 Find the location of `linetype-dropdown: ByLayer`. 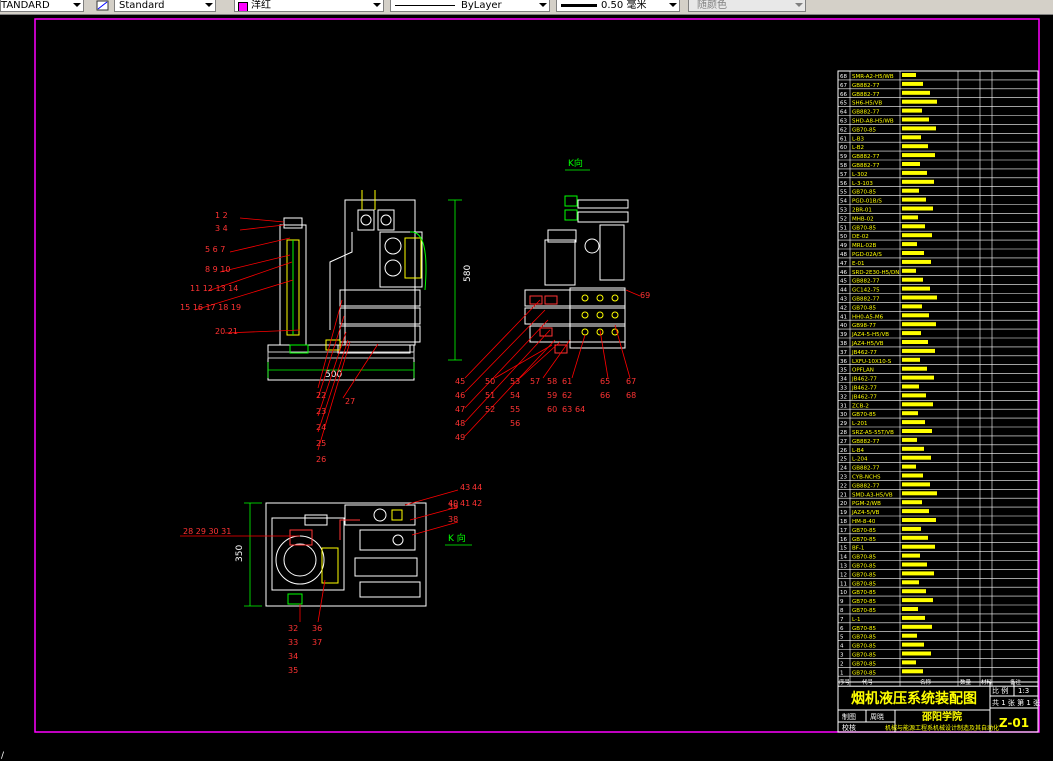

linetype-dropdown: ByLayer is located at coordinates (470, 6).